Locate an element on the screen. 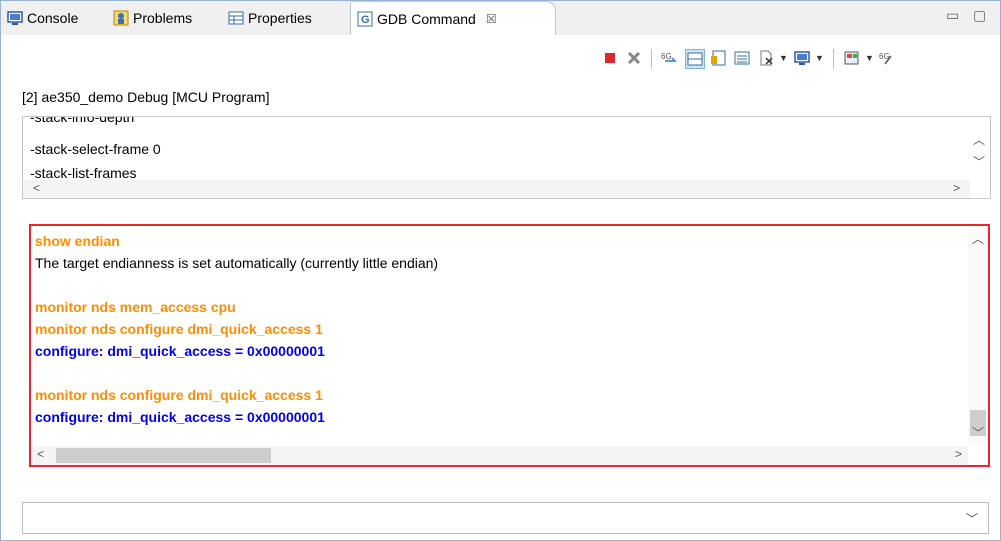  output-command-line: monitor nds mem_access cpu is located at coordinates (135, 307).